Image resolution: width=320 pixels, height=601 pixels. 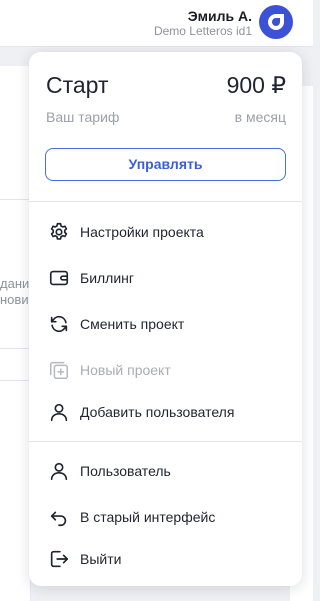 I want to click on user-name: Эмиль А., so click(x=220, y=16).